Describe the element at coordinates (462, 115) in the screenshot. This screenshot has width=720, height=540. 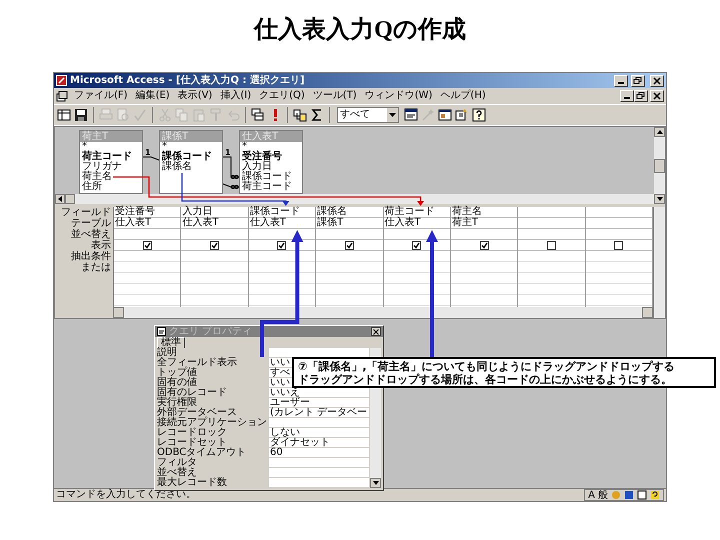
I see `new-object-icon` at that location.